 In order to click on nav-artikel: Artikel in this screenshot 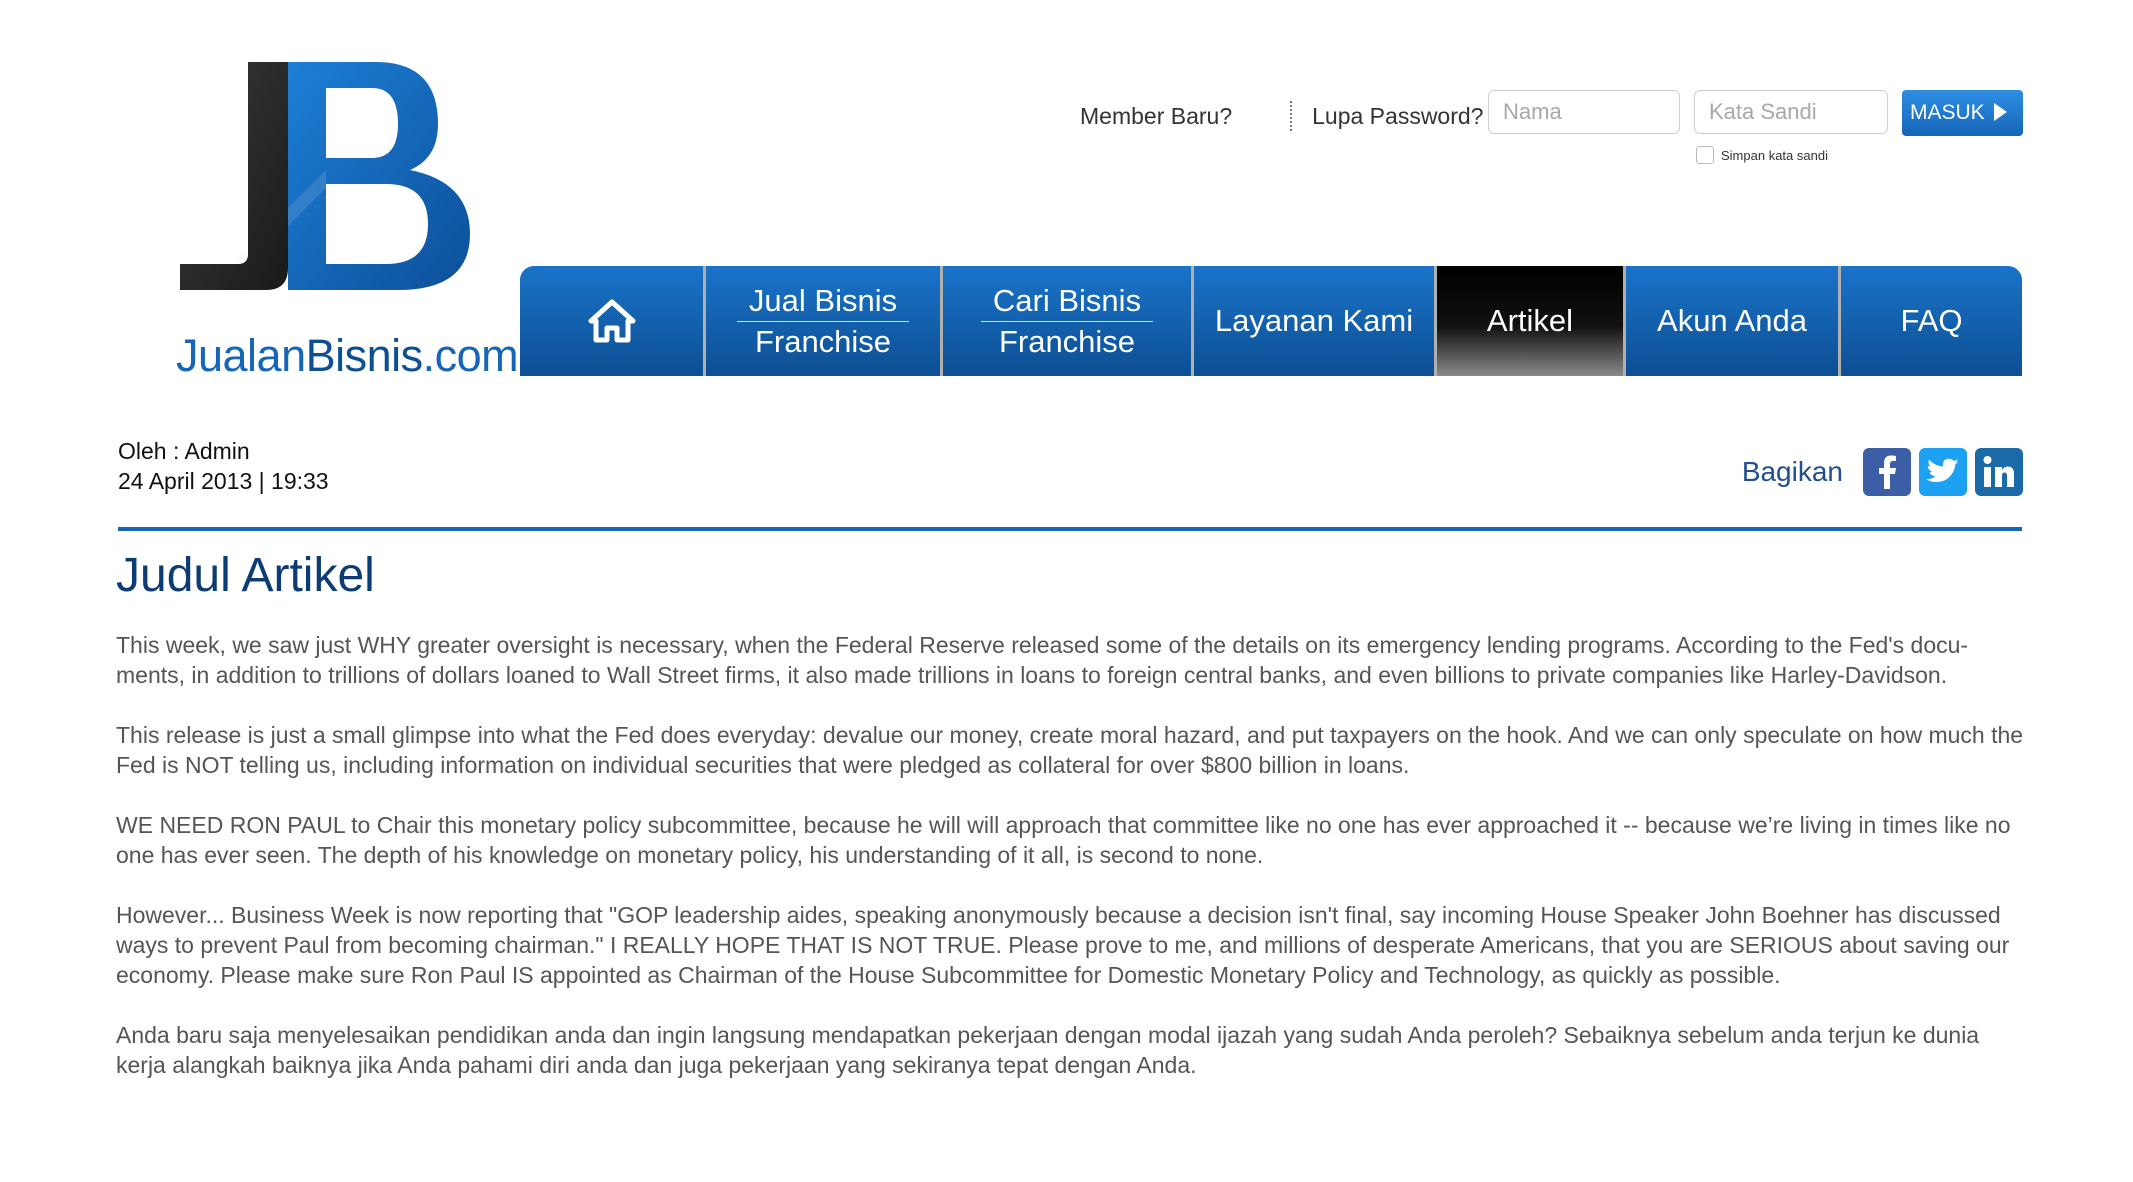, I will do `click(1531, 321)`.